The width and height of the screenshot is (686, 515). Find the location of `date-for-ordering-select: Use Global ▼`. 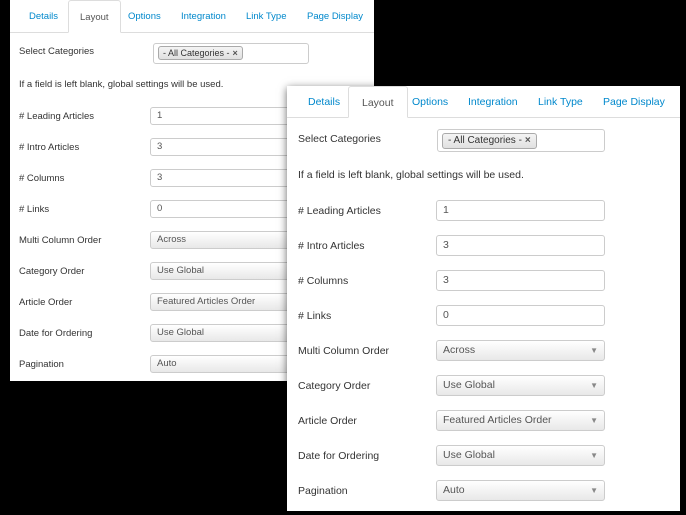

date-for-ordering-select: Use Global ▼ is located at coordinates (520, 455).